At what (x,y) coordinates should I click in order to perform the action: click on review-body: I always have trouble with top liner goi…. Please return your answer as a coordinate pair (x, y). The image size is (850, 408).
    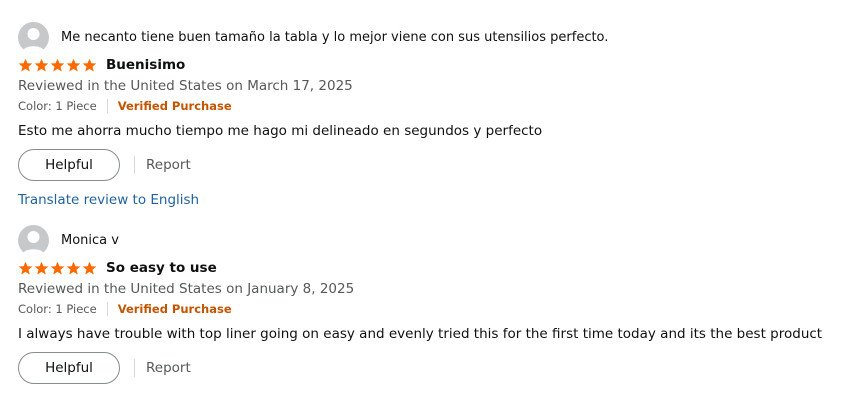
    Looking at the image, I should click on (420, 334).